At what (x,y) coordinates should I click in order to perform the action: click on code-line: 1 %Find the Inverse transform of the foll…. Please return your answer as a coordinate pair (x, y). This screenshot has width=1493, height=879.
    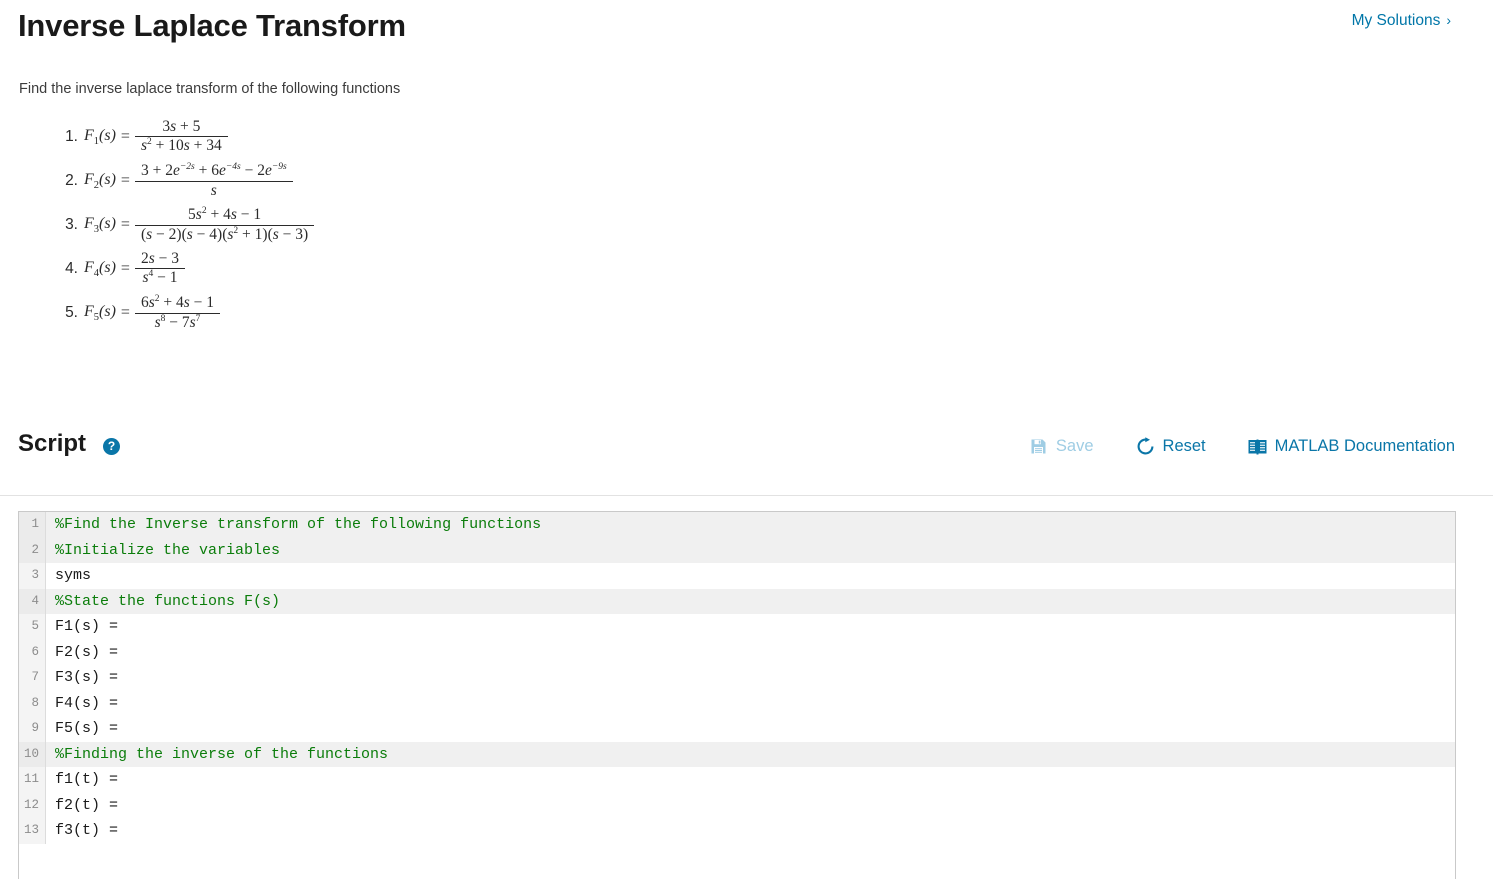
    Looking at the image, I should click on (737, 525).